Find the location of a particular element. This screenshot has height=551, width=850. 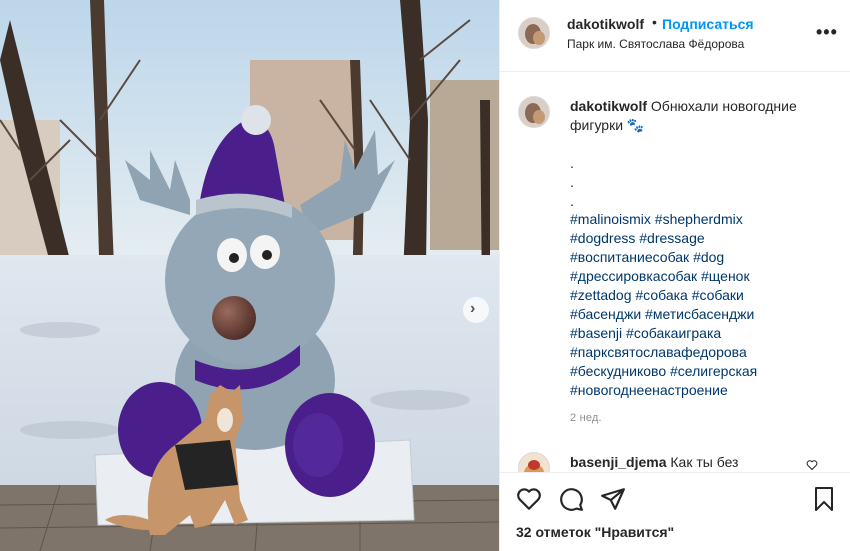

caption-dots: . . . is located at coordinates (572, 182).